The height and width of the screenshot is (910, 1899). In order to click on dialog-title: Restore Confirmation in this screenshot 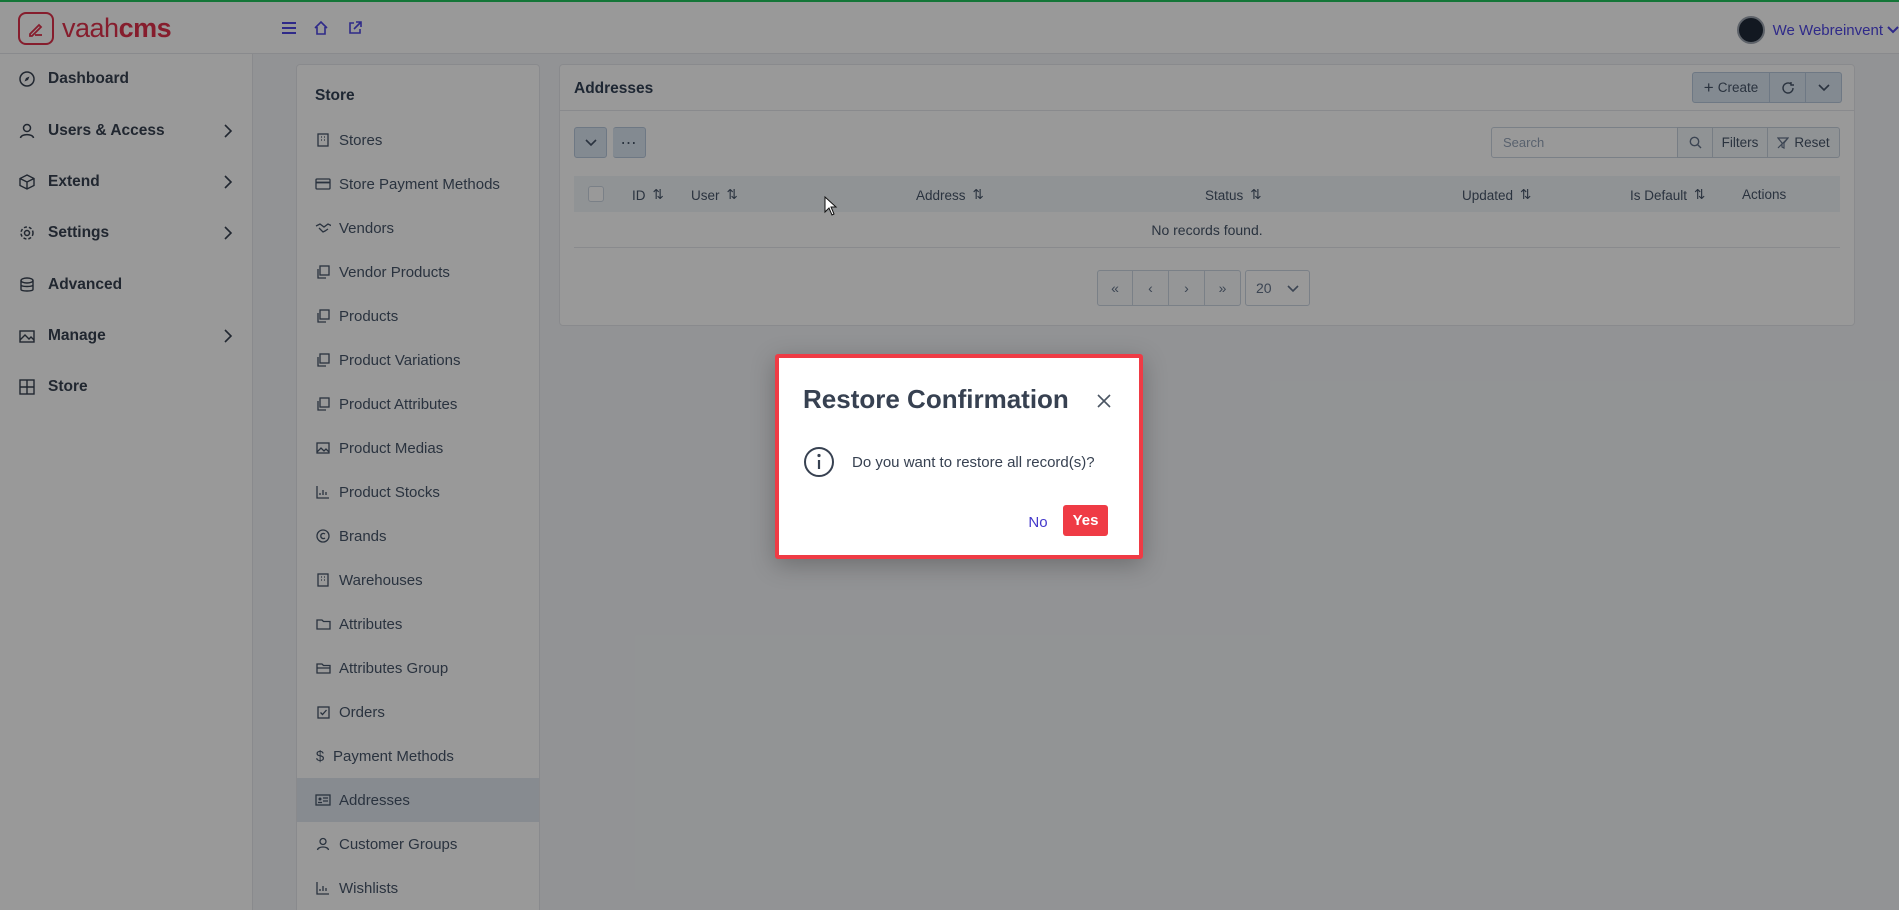, I will do `click(936, 399)`.